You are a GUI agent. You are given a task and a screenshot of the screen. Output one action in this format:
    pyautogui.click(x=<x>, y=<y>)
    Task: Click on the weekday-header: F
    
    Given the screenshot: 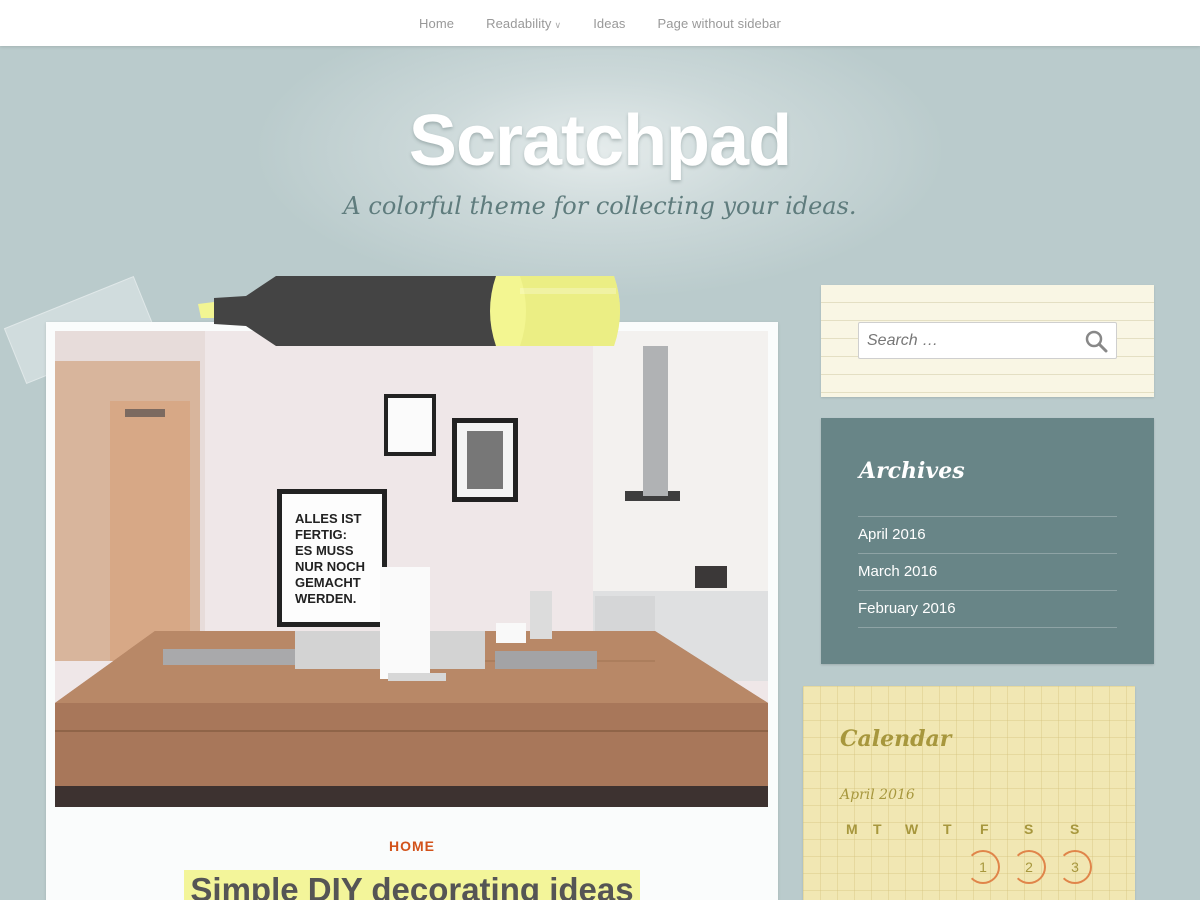 What is the action you would take?
    pyautogui.click(x=984, y=829)
    